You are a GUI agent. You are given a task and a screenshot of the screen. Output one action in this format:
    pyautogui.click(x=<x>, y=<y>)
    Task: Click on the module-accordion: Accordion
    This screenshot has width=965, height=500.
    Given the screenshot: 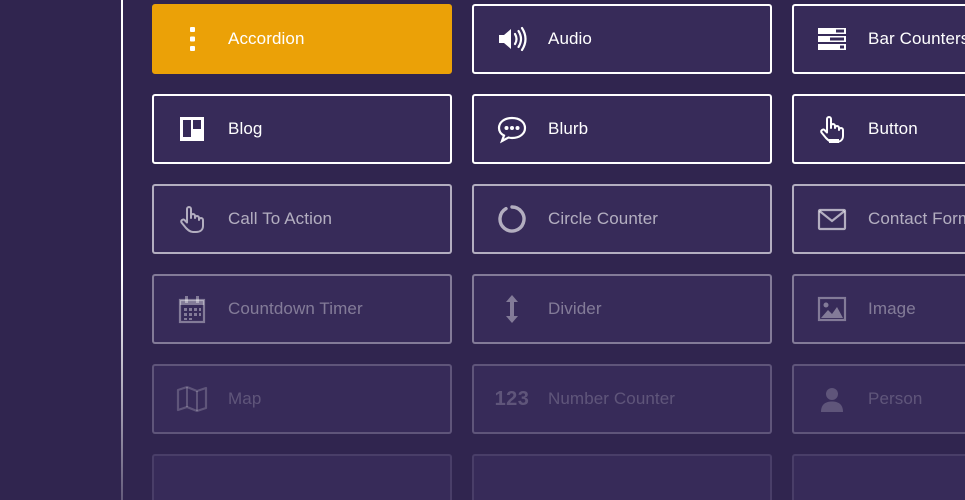 What is the action you would take?
    pyautogui.click(x=302, y=39)
    